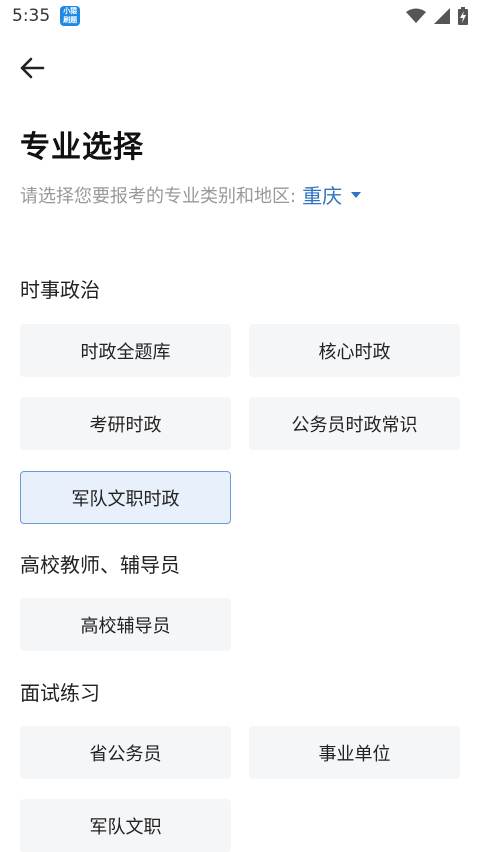 The height and width of the screenshot is (852, 480). I want to click on option-core-politics: 核心时政, so click(354, 350).